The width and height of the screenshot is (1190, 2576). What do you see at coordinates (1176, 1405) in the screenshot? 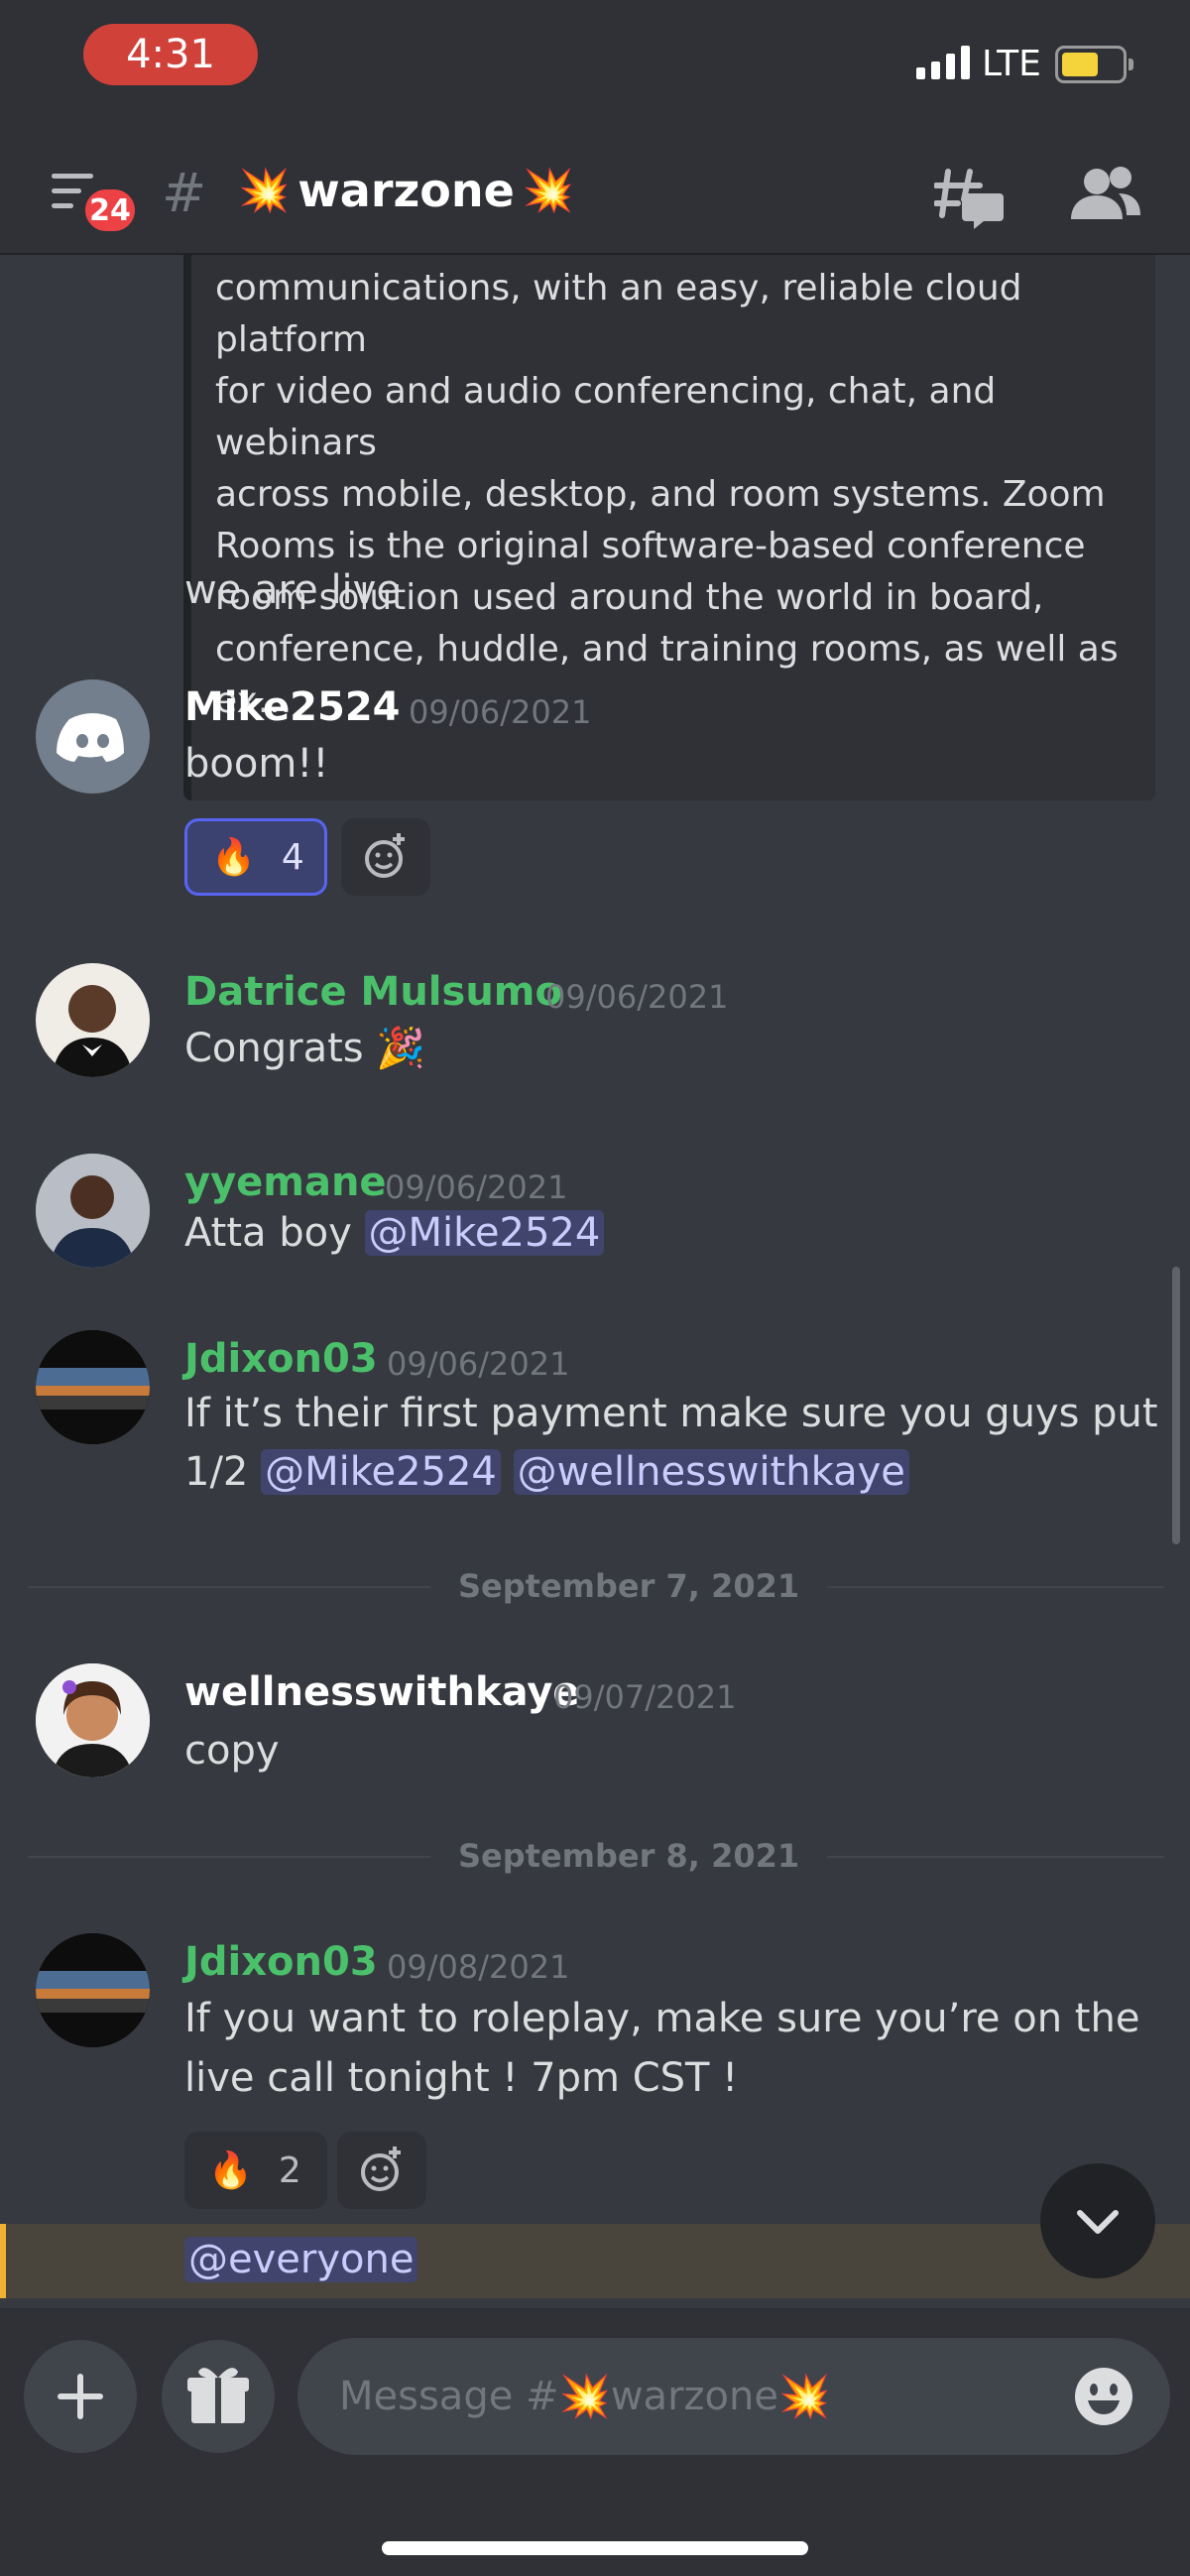
I see `scrollbar` at bounding box center [1176, 1405].